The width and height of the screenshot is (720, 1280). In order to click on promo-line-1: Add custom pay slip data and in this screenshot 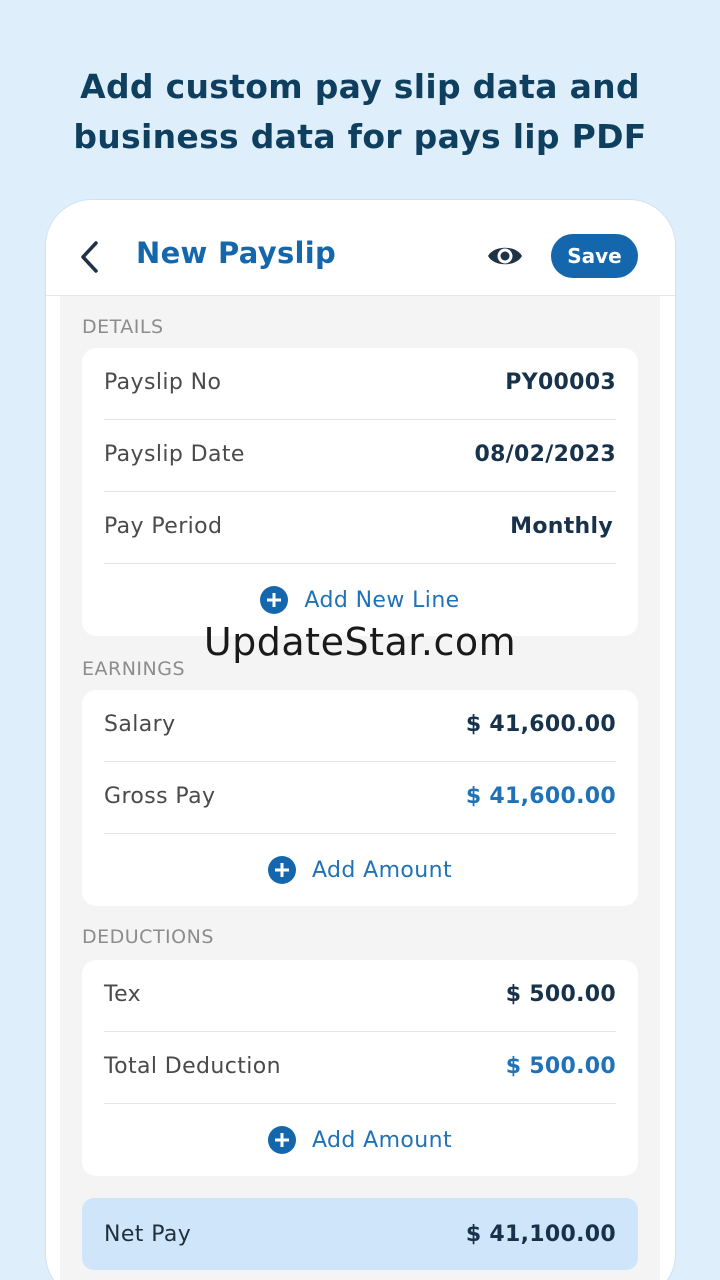, I will do `click(360, 86)`.